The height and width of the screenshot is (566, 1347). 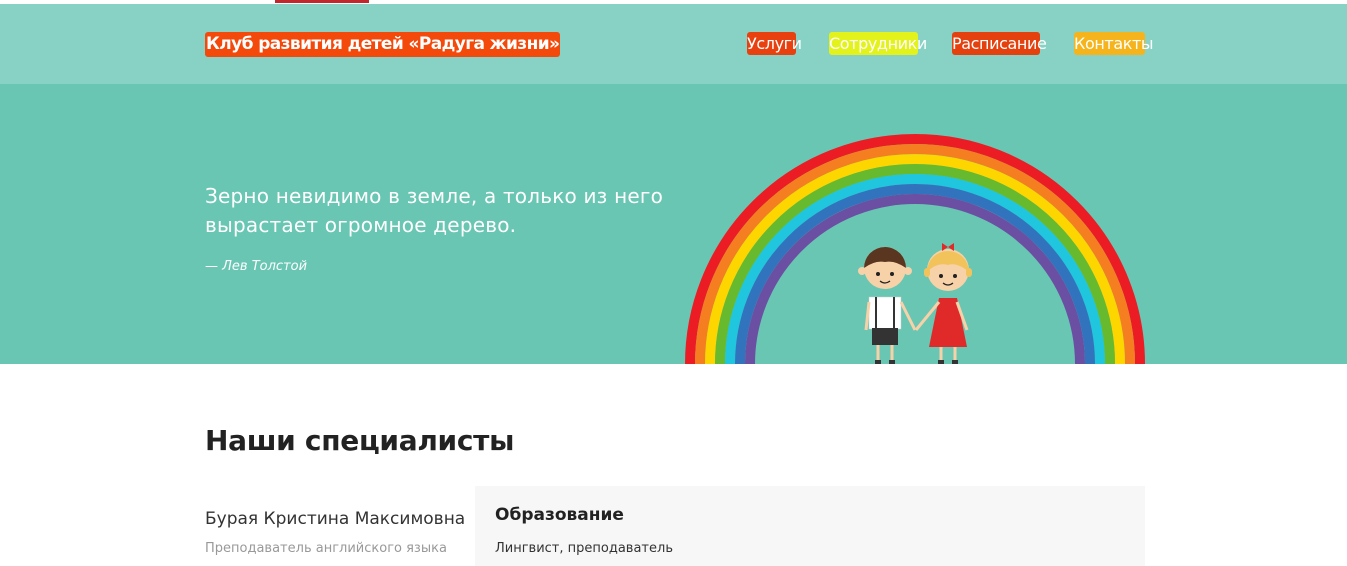 I want to click on education-text: Лингвист, преподаватель, so click(x=584, y=548).